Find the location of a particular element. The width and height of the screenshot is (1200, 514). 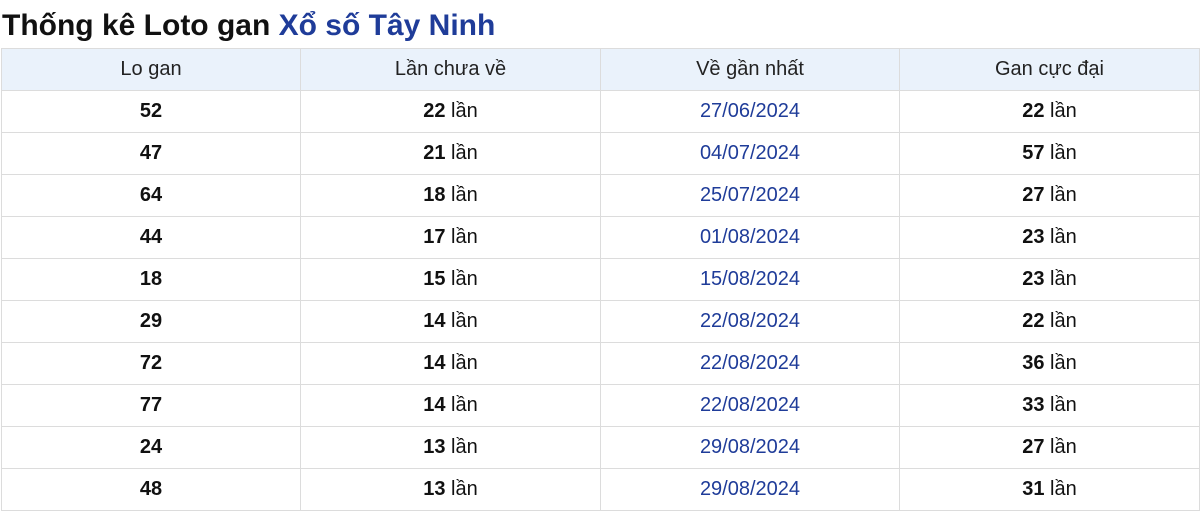

max-gap-count: 33 is located at coordinates (1033, 405).